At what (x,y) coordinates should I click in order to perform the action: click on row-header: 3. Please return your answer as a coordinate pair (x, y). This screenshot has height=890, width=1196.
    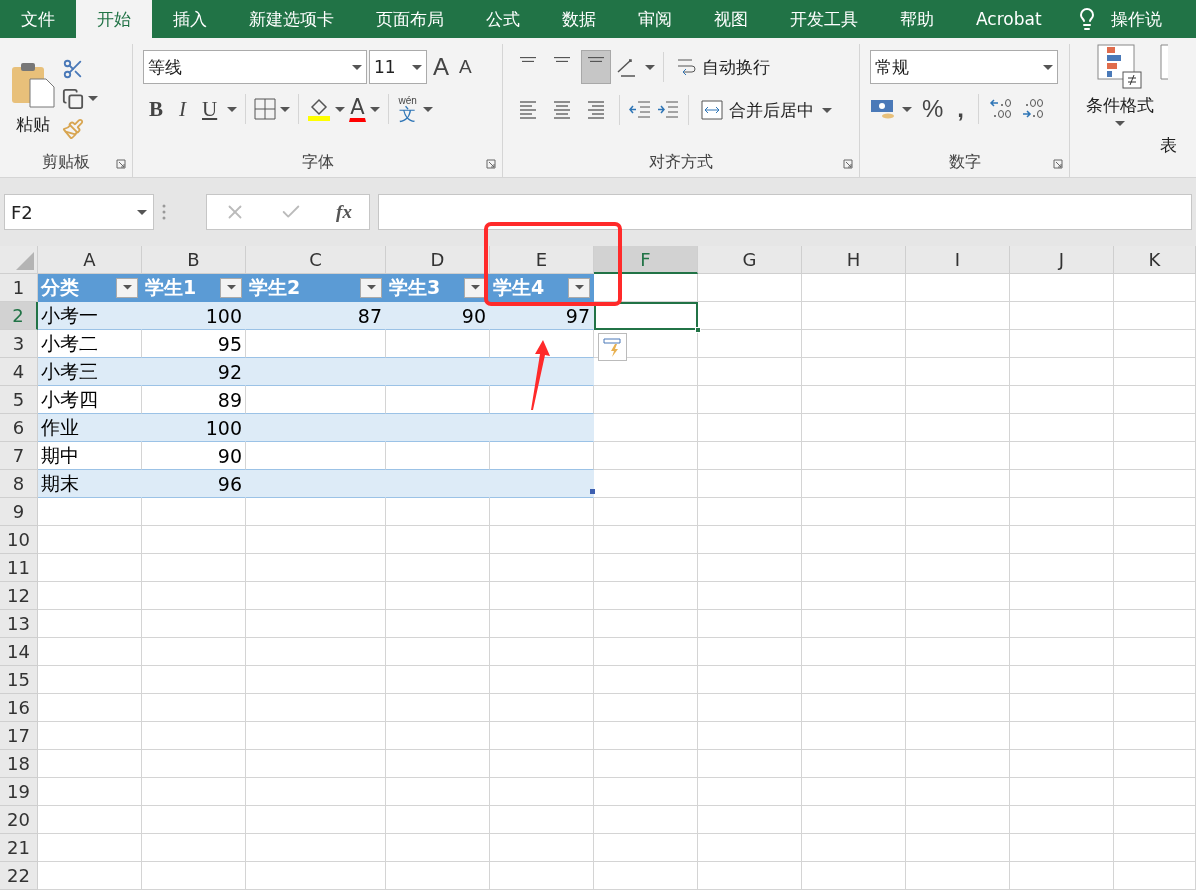
    Looking at the image, I should click on (19, 344).